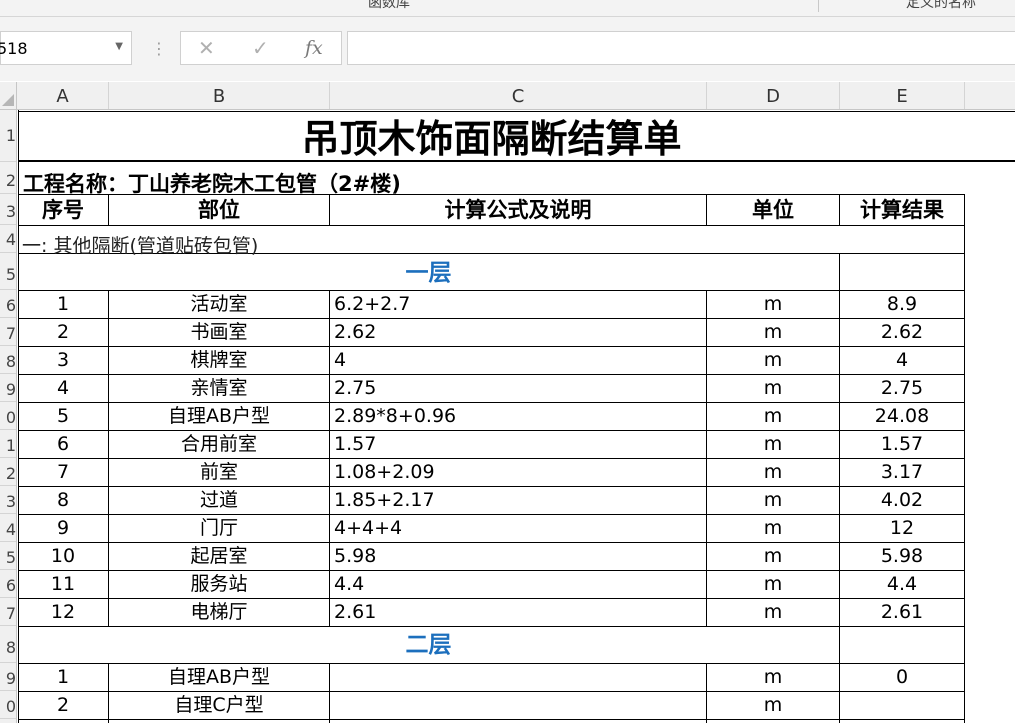 The width and height of the screenshot is (1015, 723). Describe the element at coordinates (212, 184) in the screenshot. I see `project-name: 工程名称：丁山养老院木工包管（2#楼)` at that location.